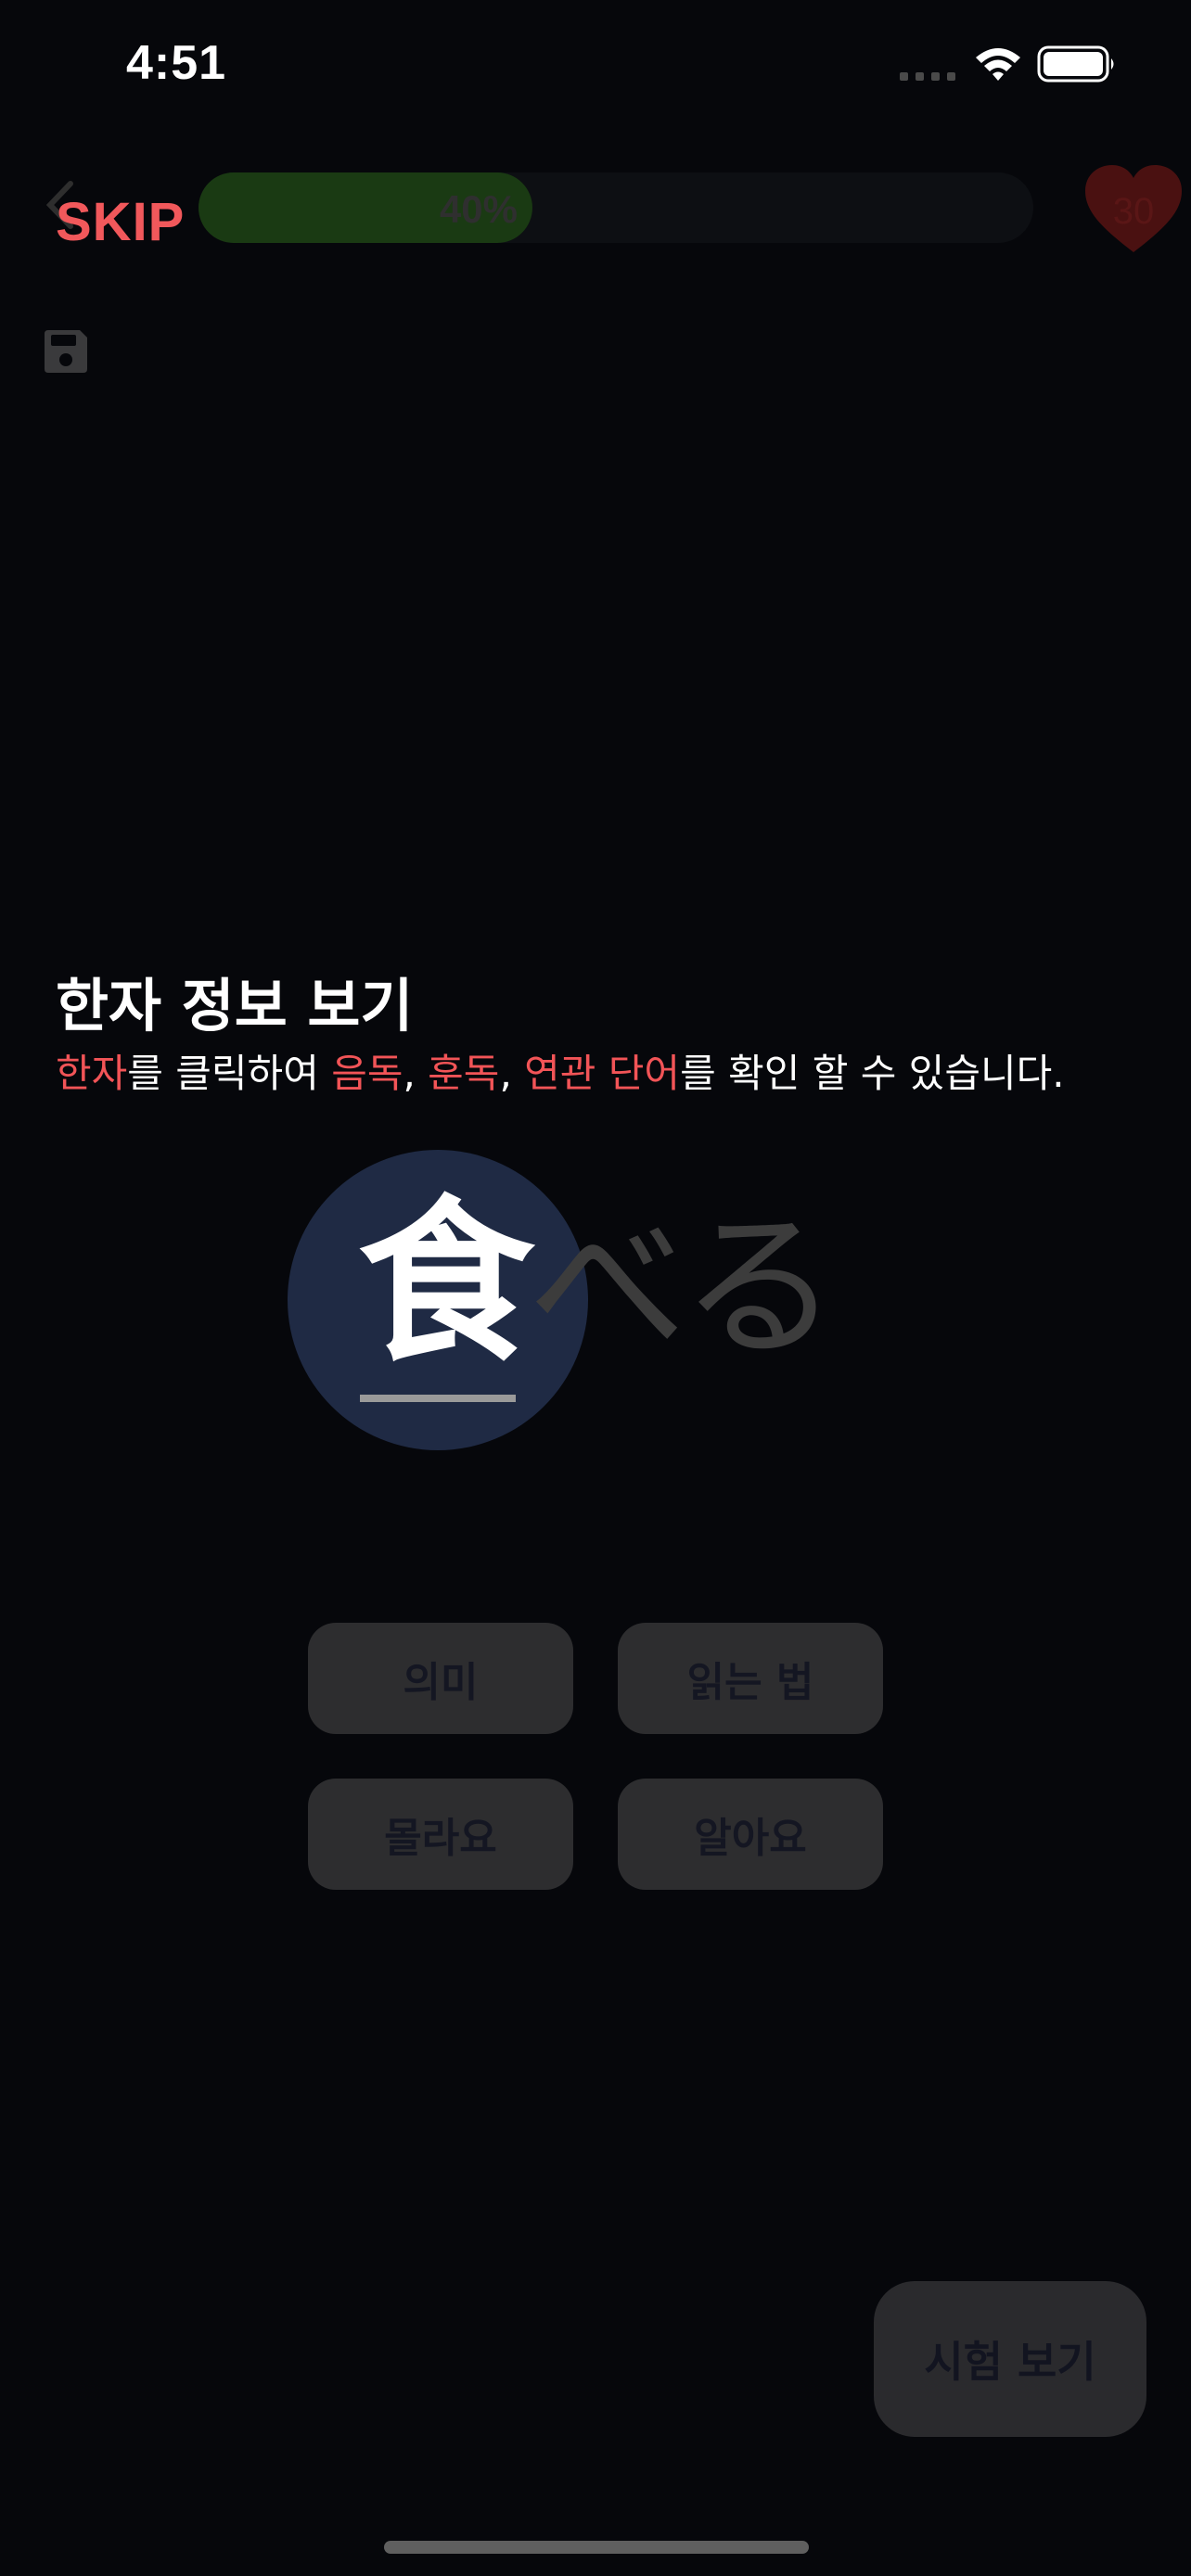  I want to click on top-nav: SKIP 40% 30, so click(595, 213).